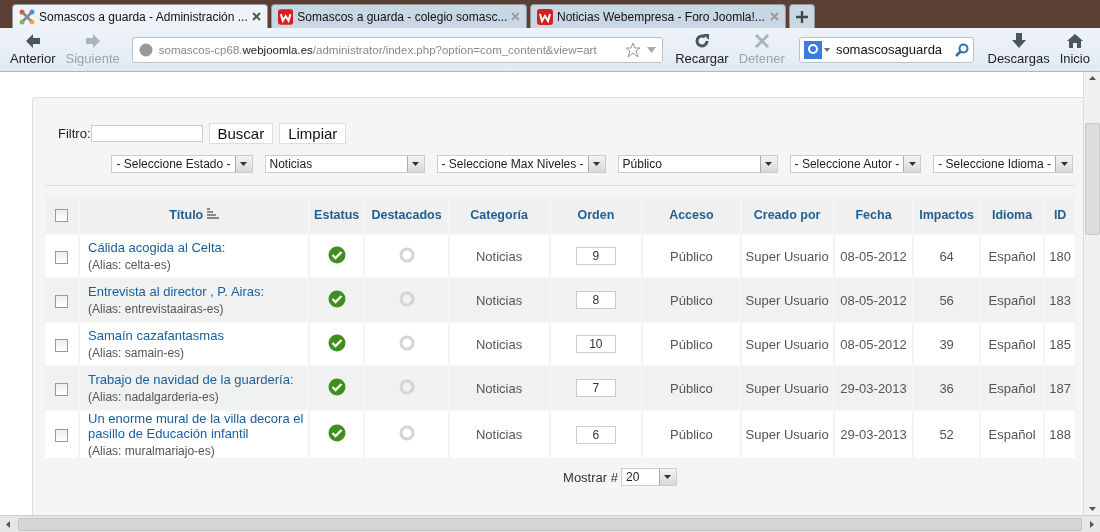 The width and height of the screenshot is (1100, 532). Describe the element at coordinates (946, 215) in the screenshot. I see `column-header: Impactos` at that location.